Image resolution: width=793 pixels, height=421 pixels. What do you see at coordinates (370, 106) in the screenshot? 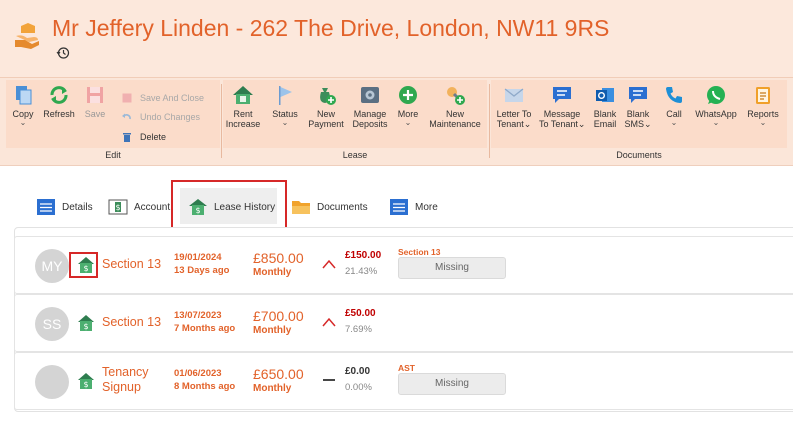
I see `manage-deposits-button: Manage Deposits` at bounding box center [370, 106].